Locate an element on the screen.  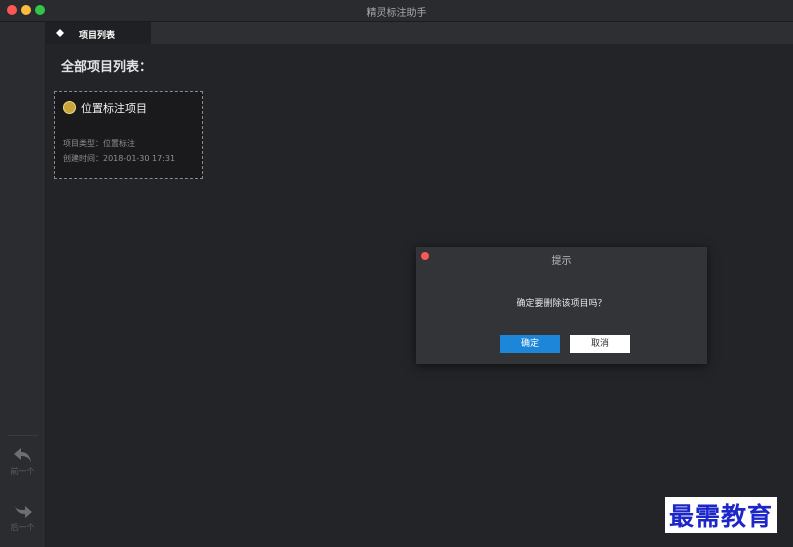
confirm-dialog: 提示 确定要删除该项目吗？ 确定 取消 is located at coordinates (561, 305).